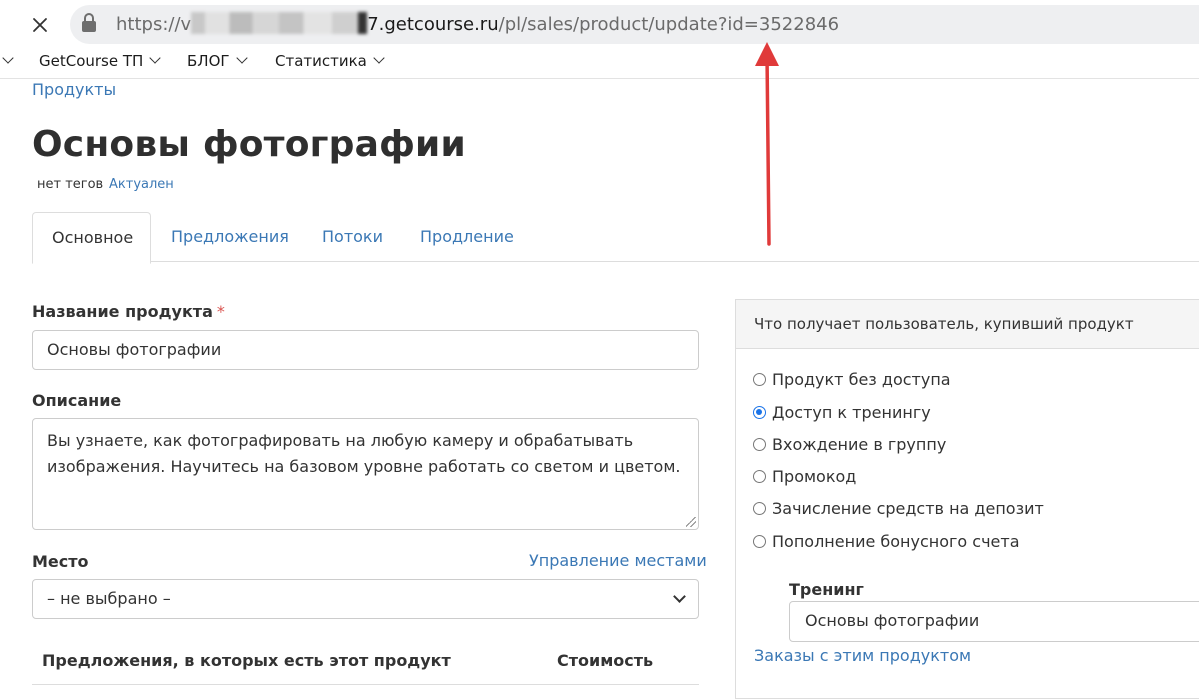 The image size is (1199, 699). Describe the element at coordinates (669, 24) in the screenshot. I see `url-path: /pl/sales/product/update?id=3522846` at that location.